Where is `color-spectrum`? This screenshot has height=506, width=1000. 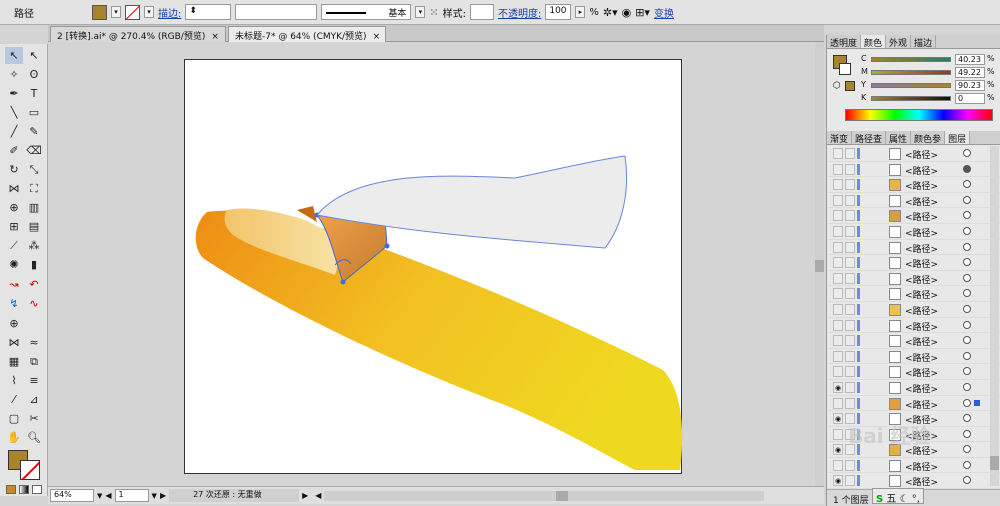
color-spectrum is located at coordinates (919, 115).